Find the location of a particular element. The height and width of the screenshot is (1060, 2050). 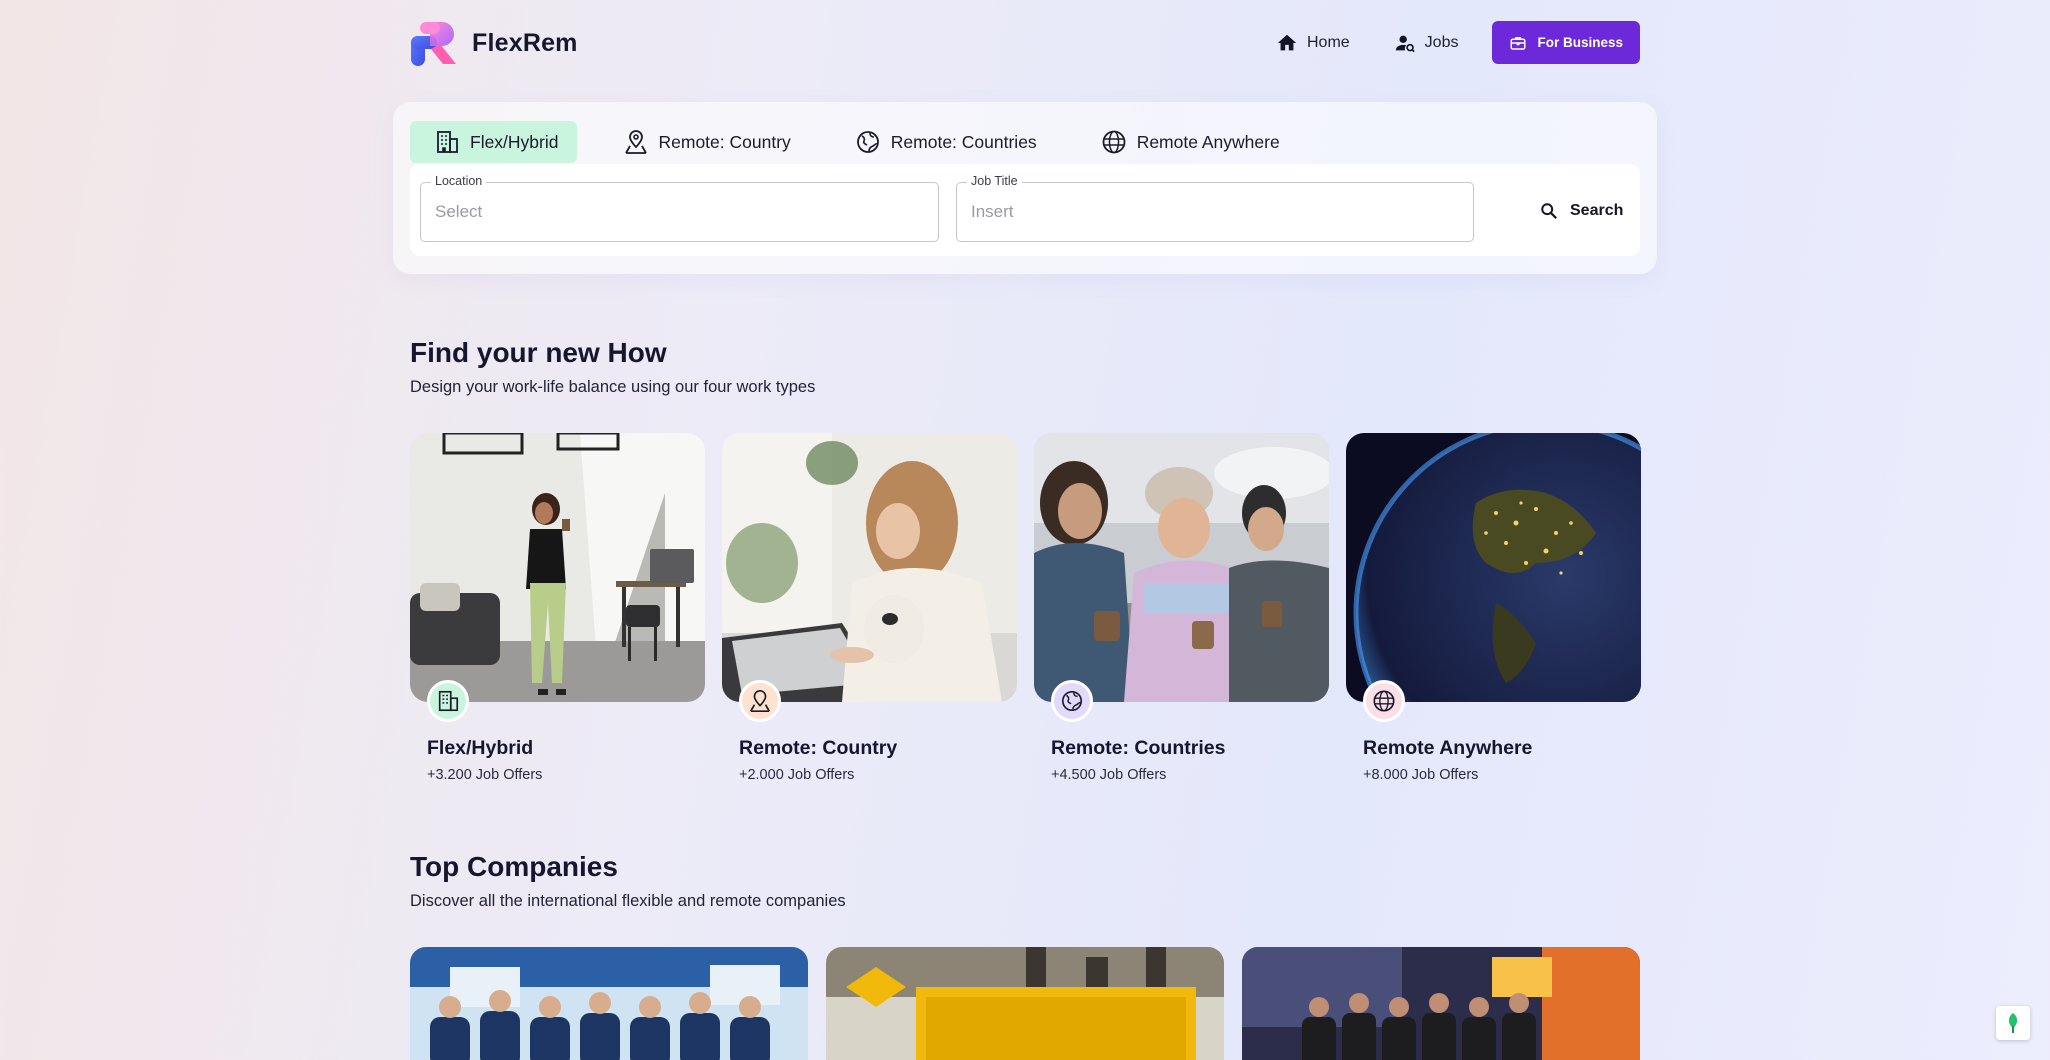

card-title: Flex/Hybrid is located at coordinates (480, 748).